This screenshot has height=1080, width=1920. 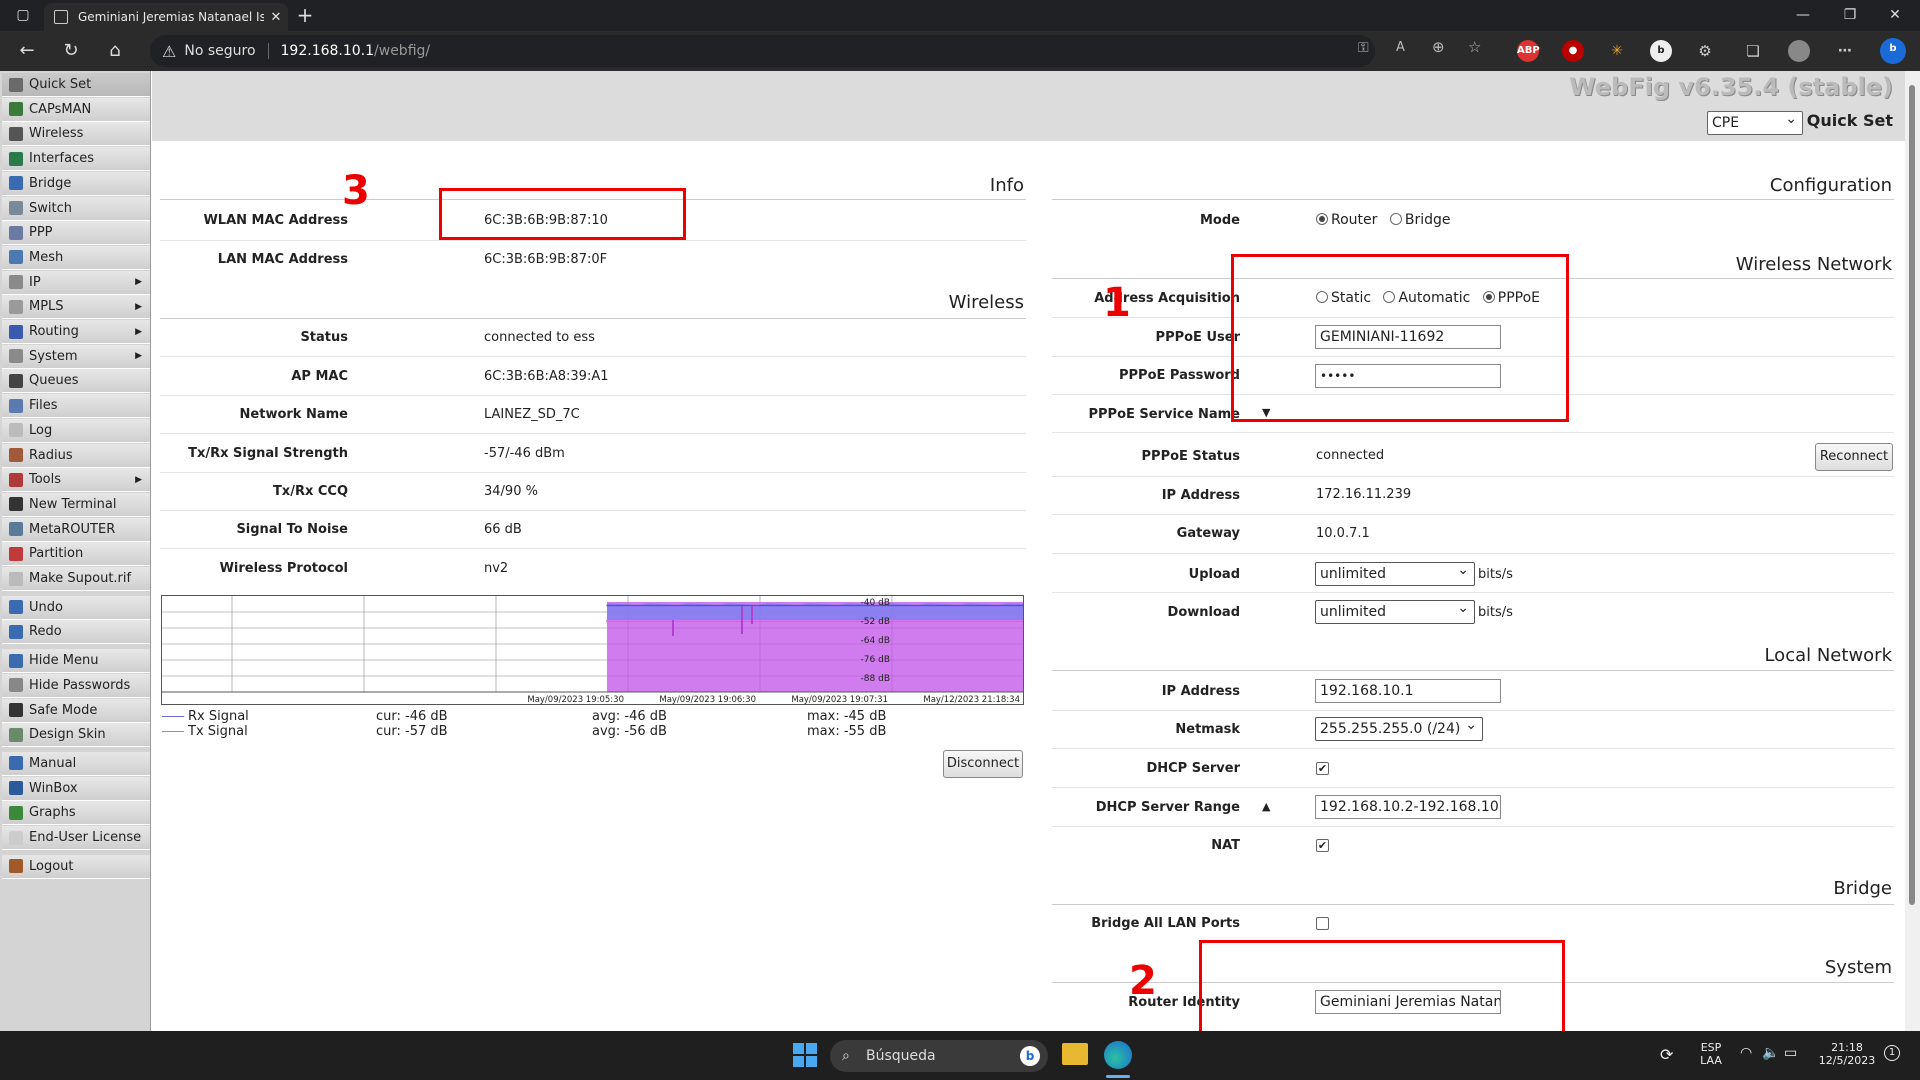 I want to click on sidebar-item-wireless: Wireless, so click(x=76, y=134).